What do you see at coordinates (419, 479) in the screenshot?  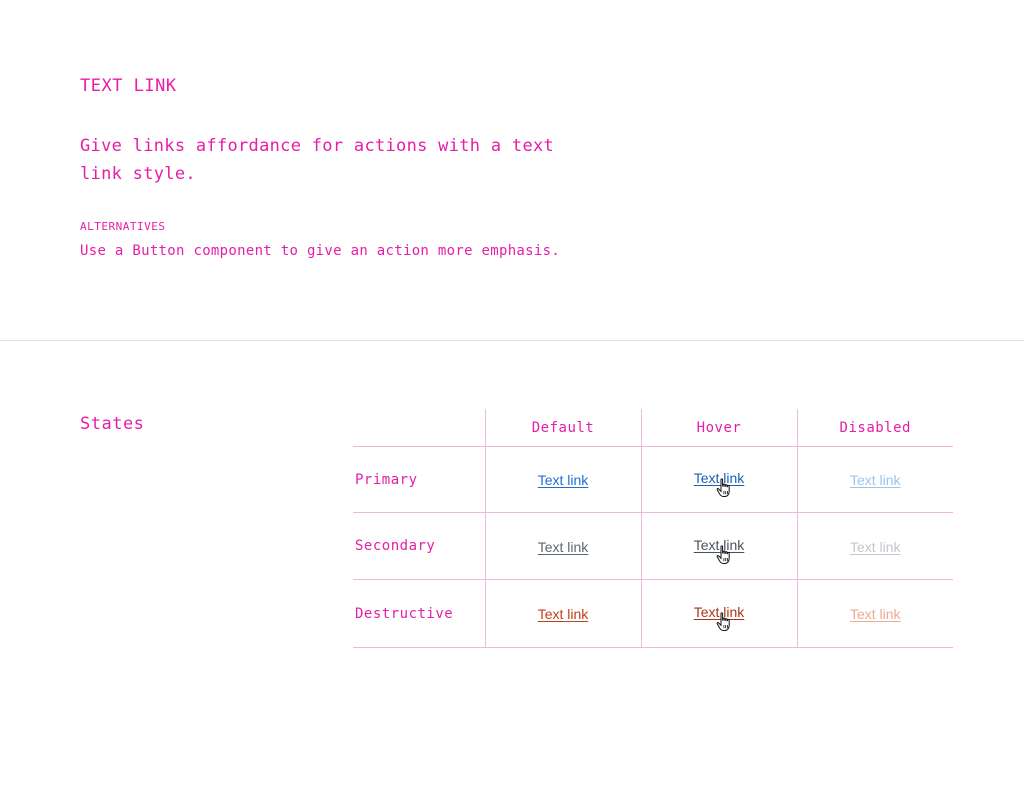 I see `row-label-primary: Primary` at bounding box center [419, 479].